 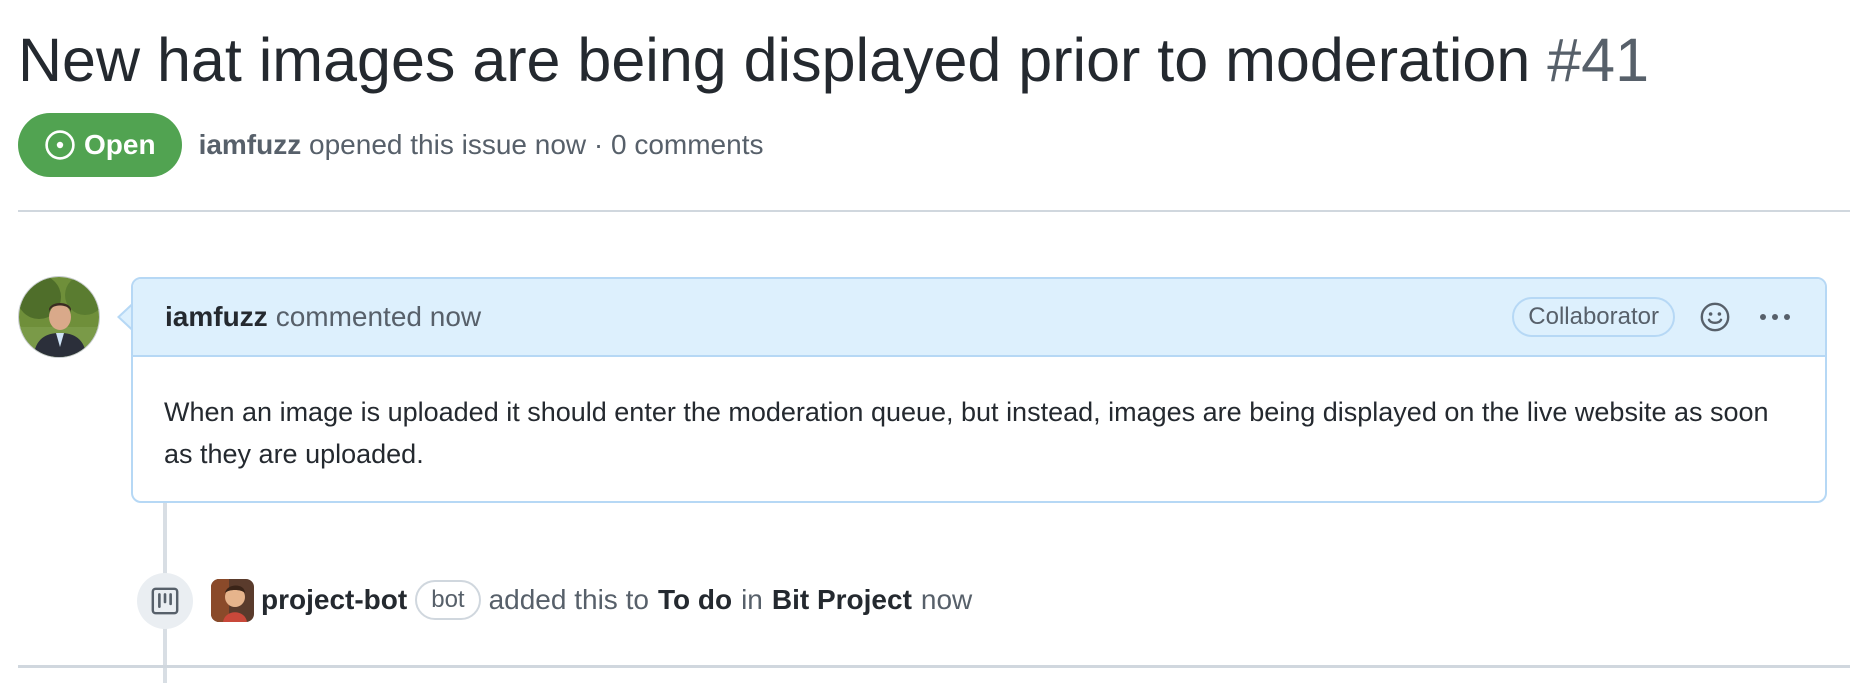 I want to click on comment-options-button, so click(x=1775, y=317).